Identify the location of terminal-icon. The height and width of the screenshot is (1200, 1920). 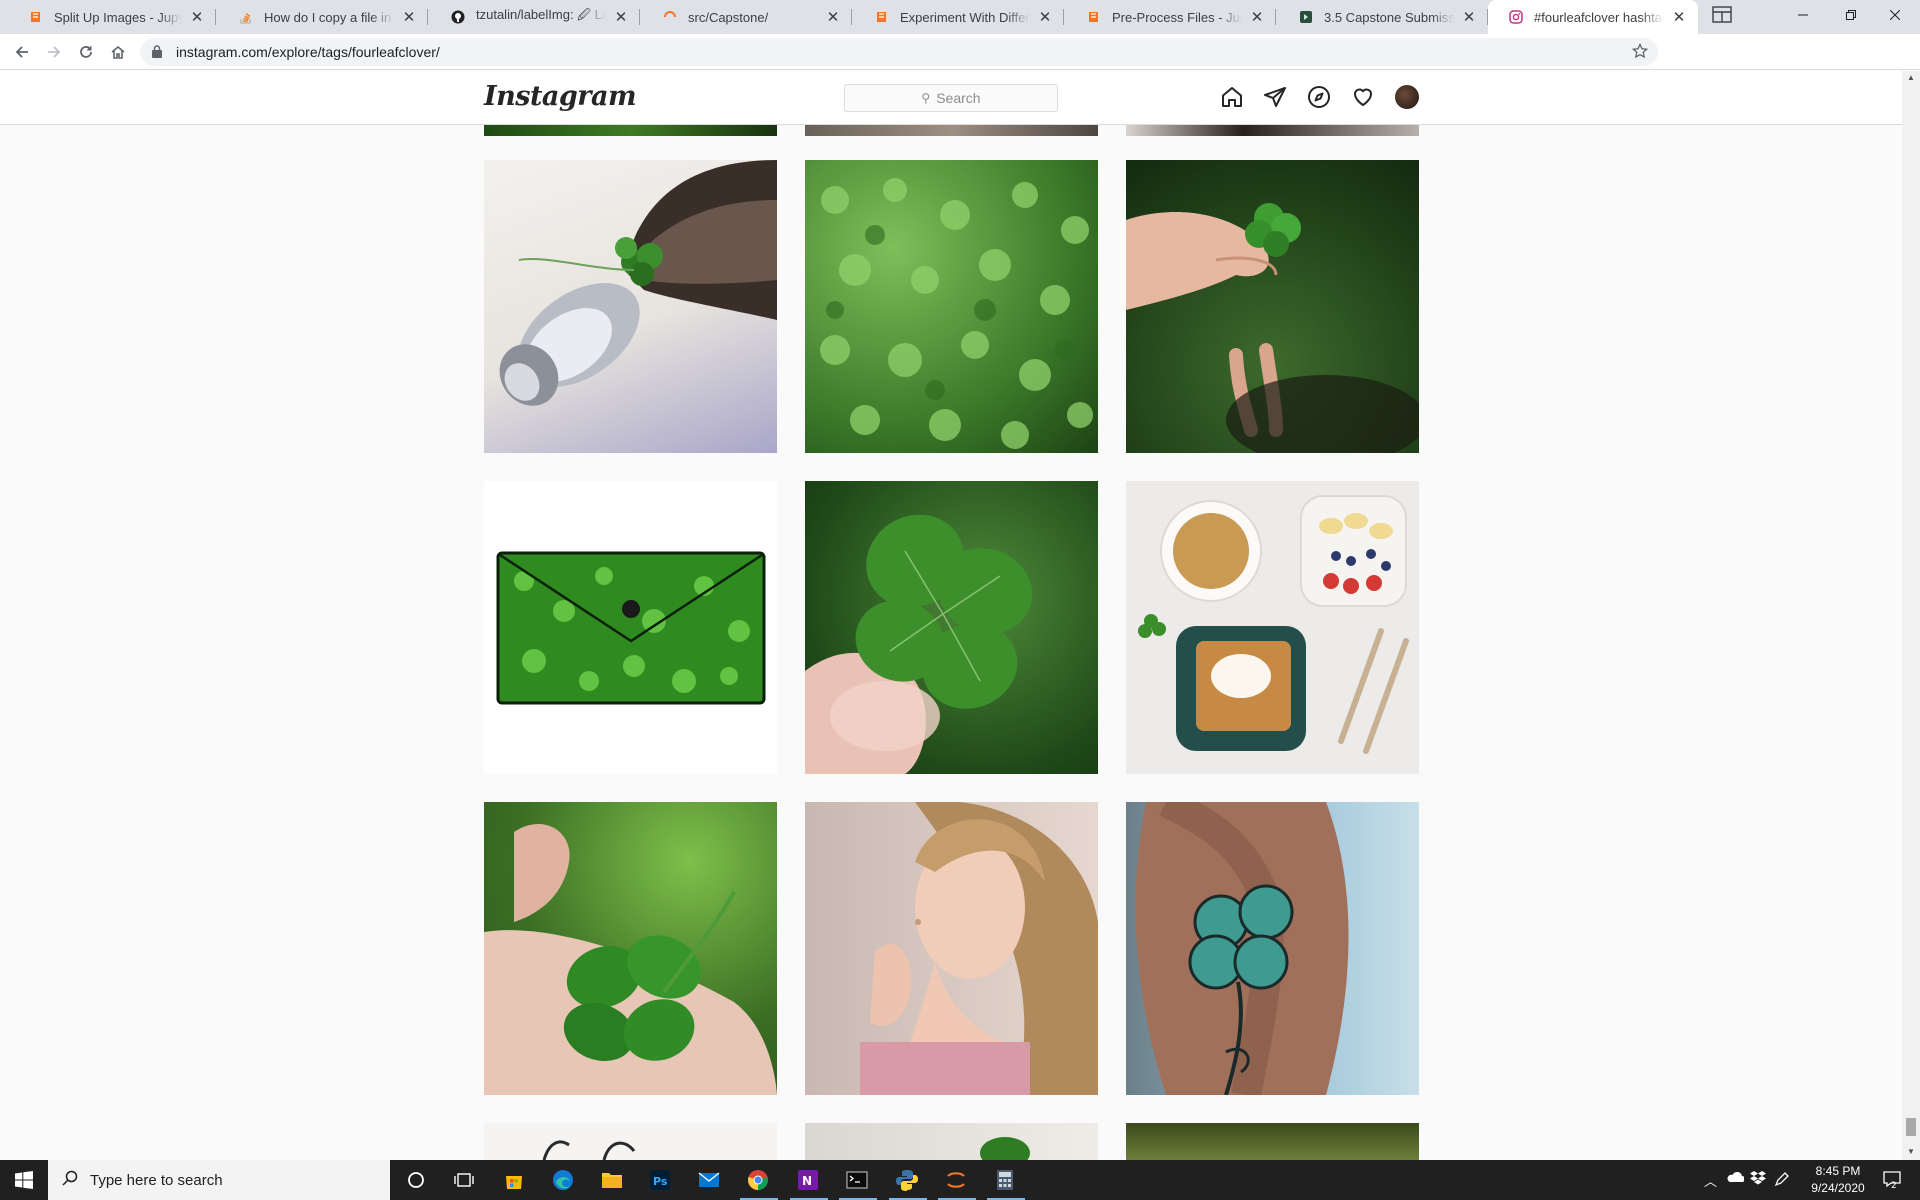
(857, 1180).